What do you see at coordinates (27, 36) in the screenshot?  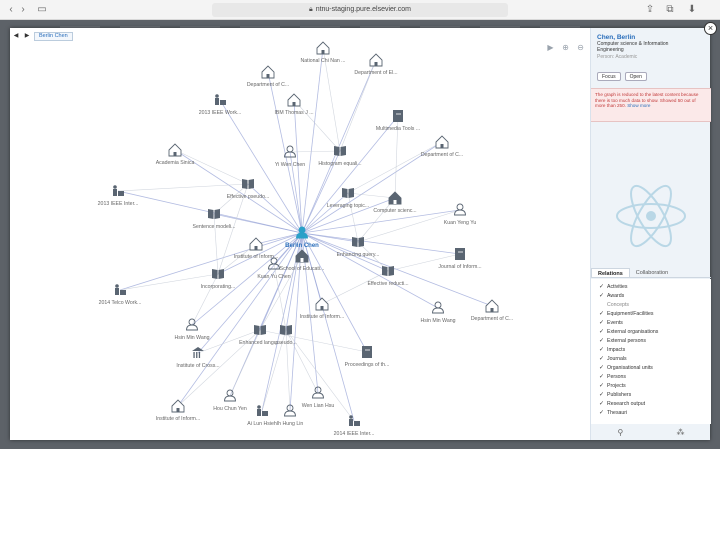 I see `forward-arrow-icon: ▶` at bounding box center [27, 36].